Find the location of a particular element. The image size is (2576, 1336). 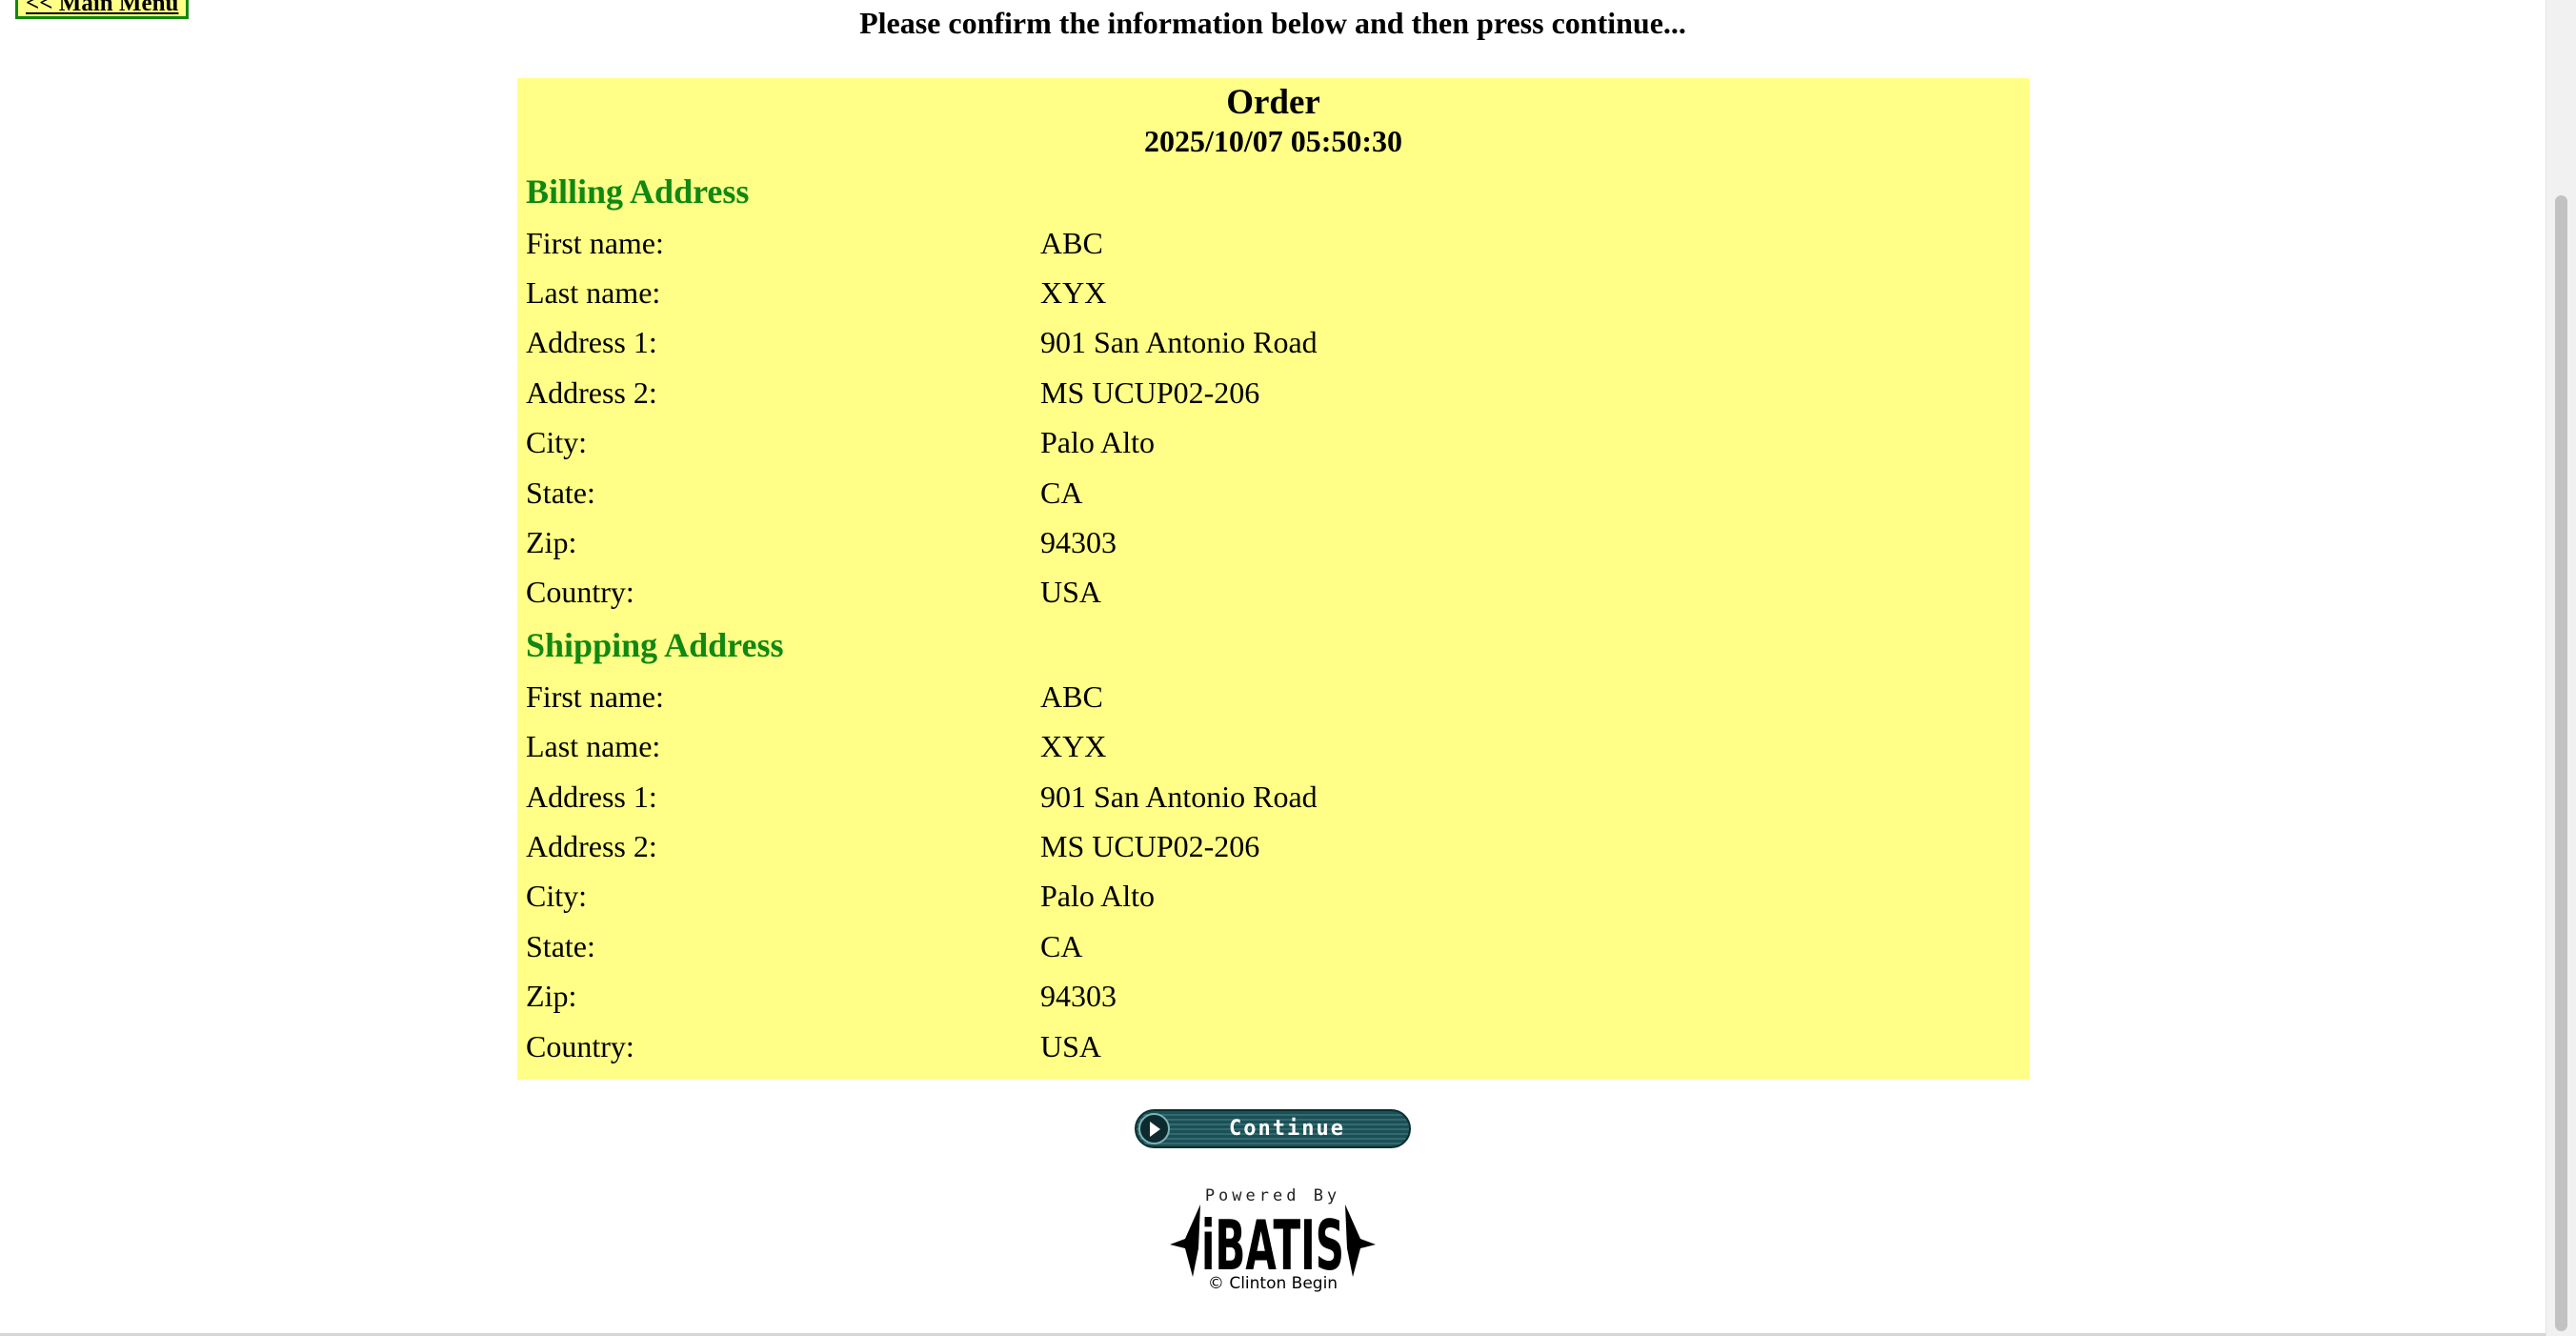

ibatis-logo: iBATIS is located at coordinates (1273, 1241).